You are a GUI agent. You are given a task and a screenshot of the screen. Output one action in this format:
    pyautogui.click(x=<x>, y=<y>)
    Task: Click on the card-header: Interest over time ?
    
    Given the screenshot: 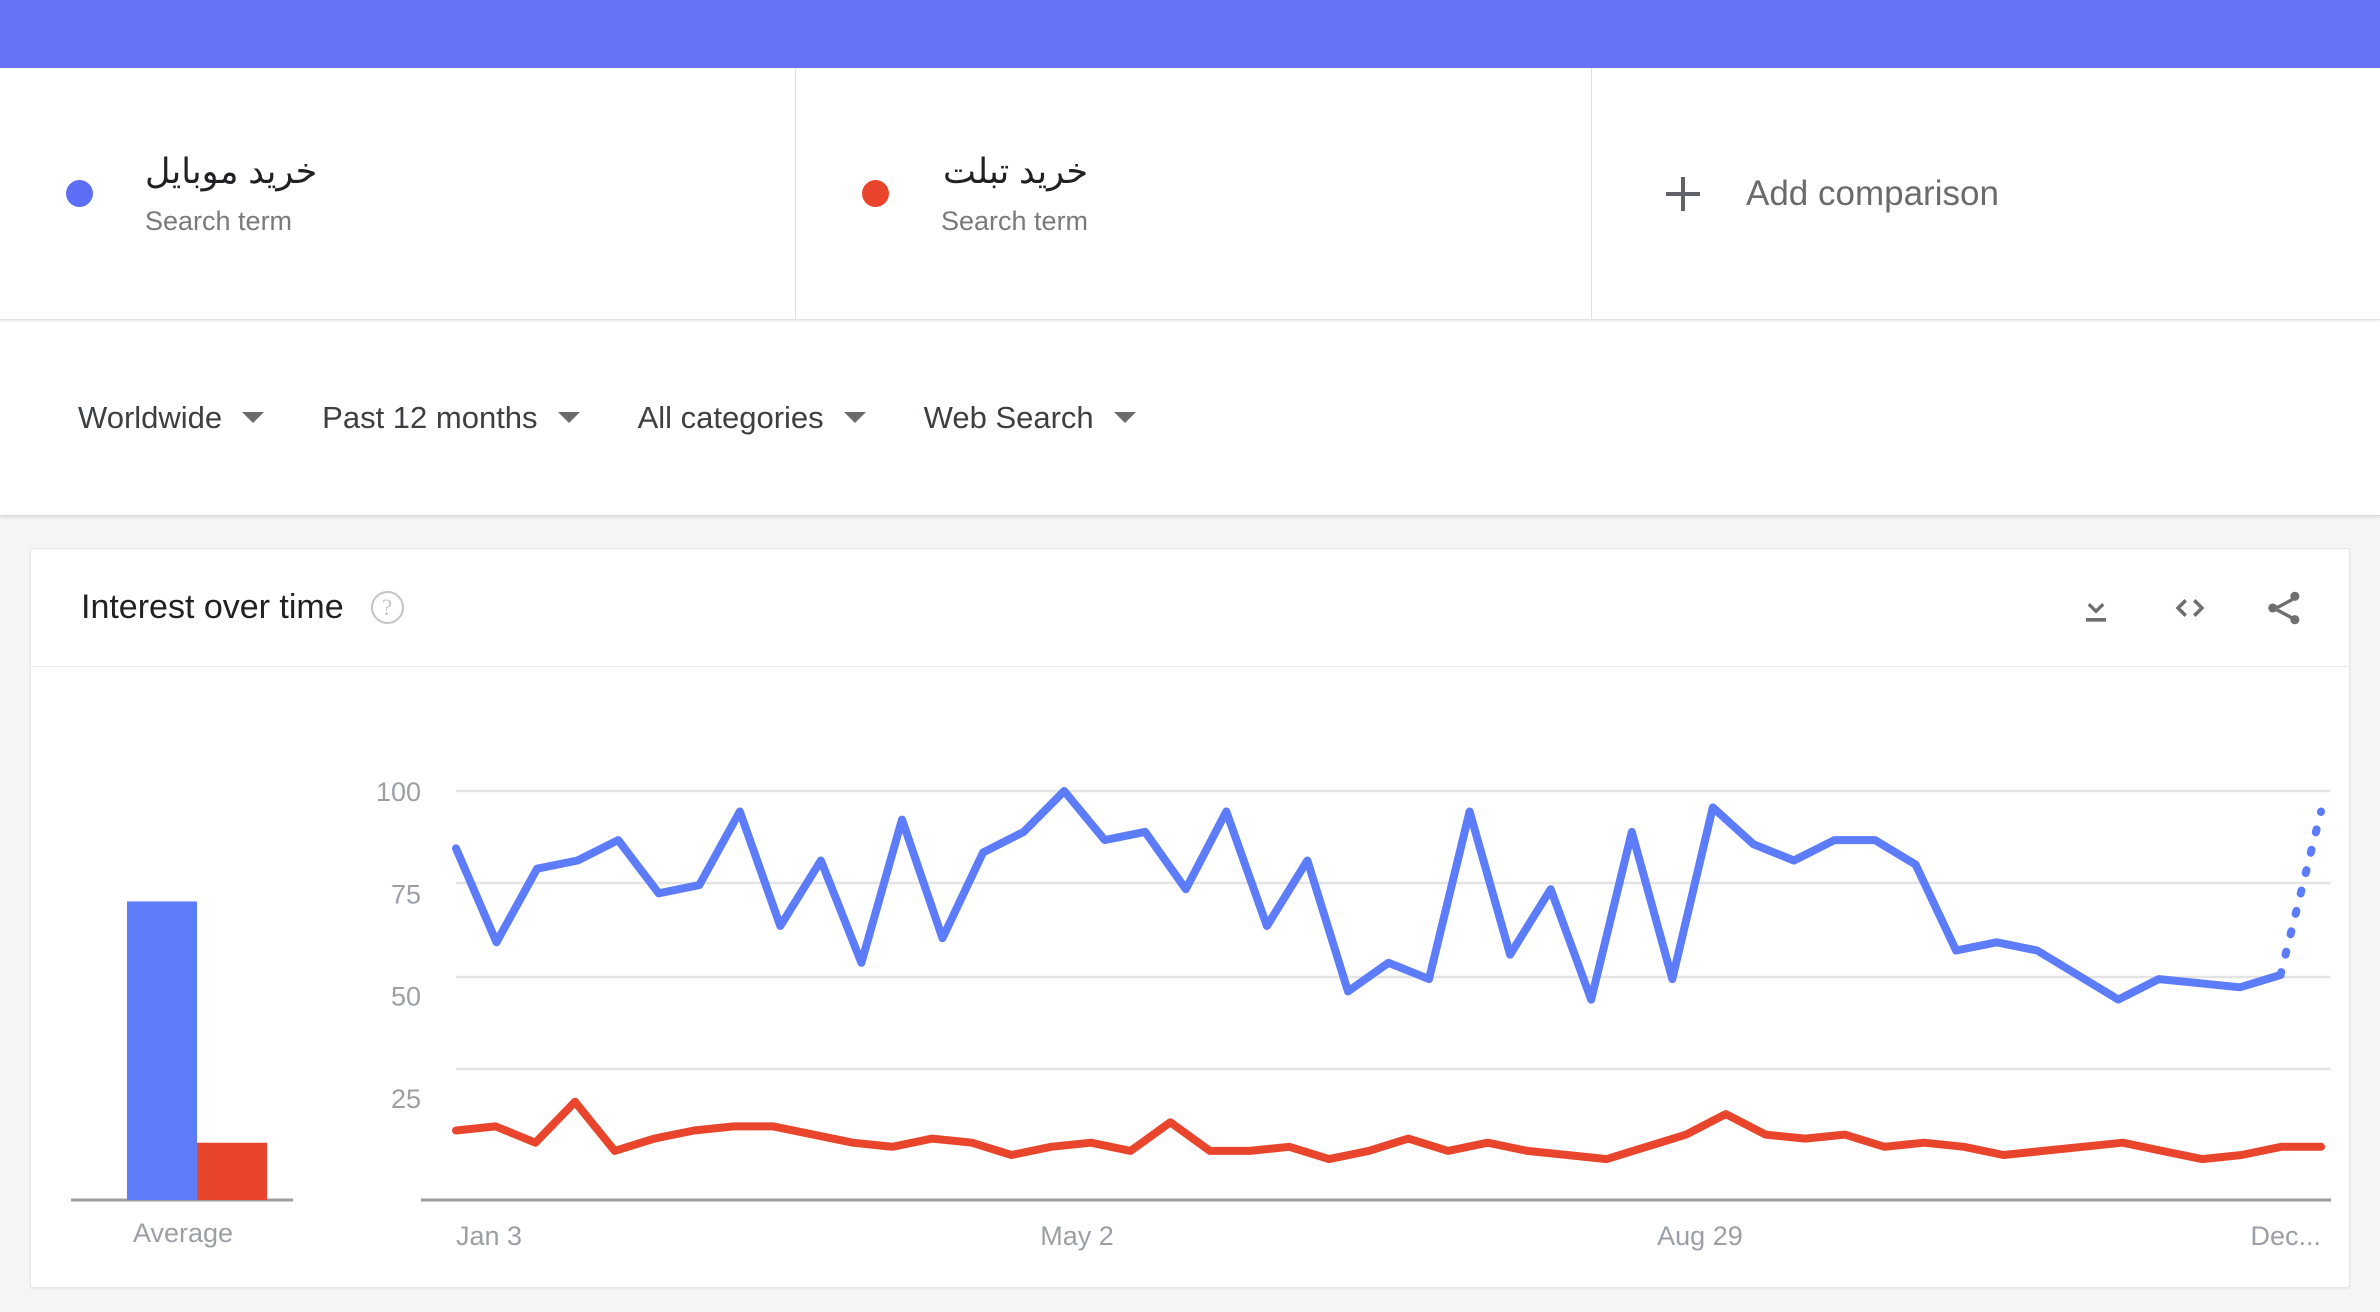 What is the action you would take?
    pyautogui.click(x=1190, y=608)
    